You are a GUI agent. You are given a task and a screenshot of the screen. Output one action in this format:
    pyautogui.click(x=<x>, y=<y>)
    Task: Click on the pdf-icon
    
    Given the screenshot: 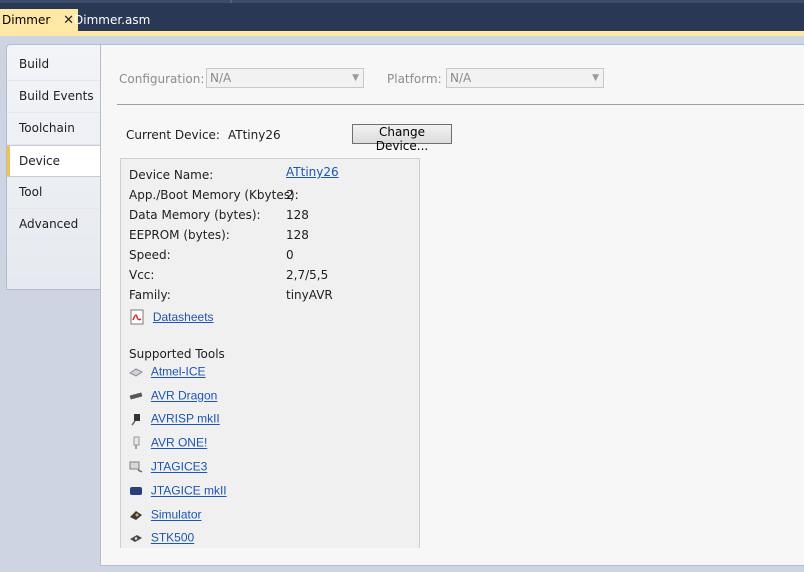 What is the action you would take?
    pyautogui.click(x=137, y=317)
    